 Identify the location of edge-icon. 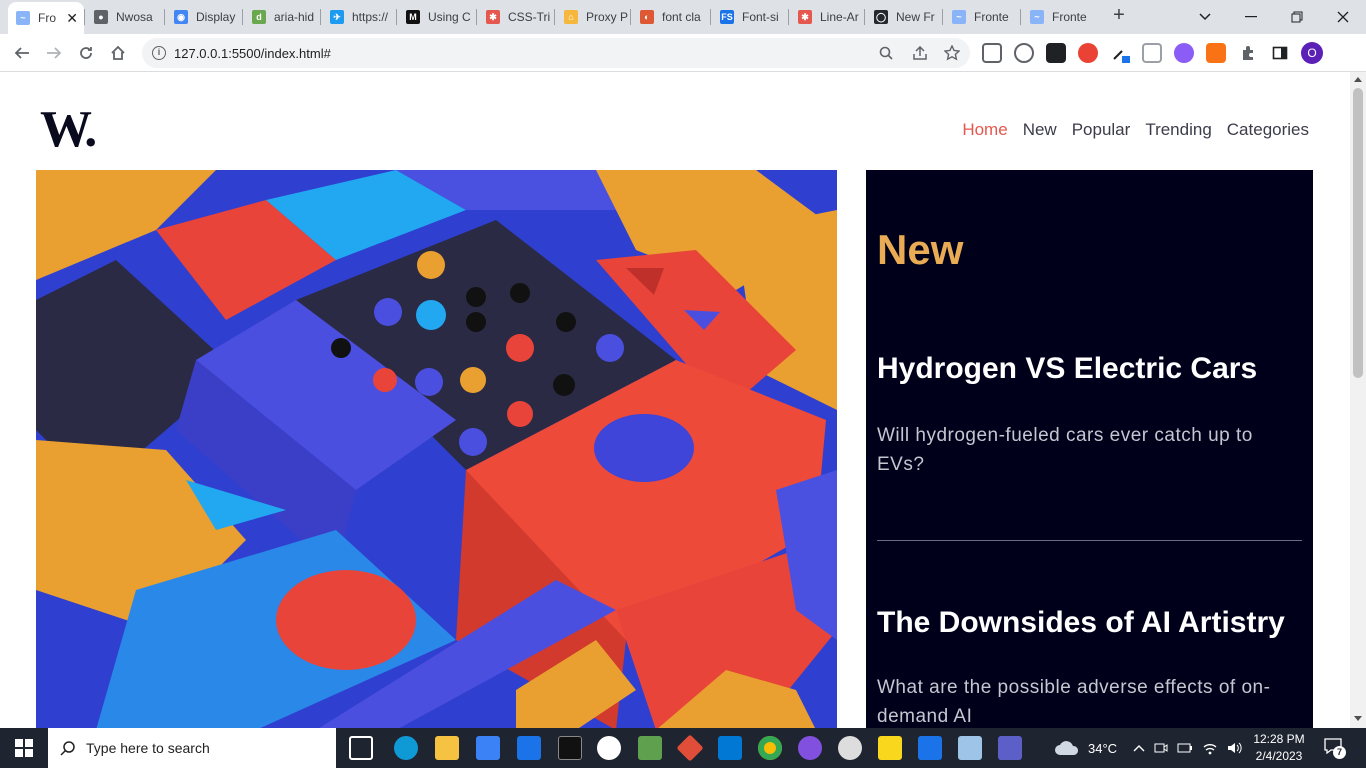
(406, 748).